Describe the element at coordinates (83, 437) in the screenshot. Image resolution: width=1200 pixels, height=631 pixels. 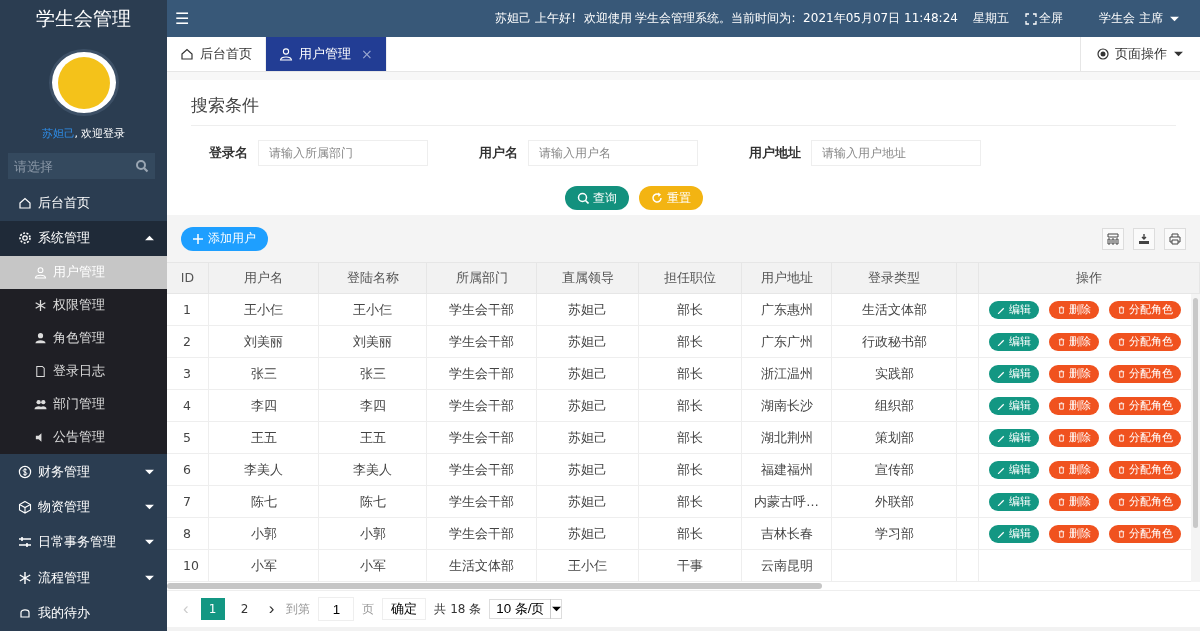
I see `sidebar-submenu-item: 公告管理` at that location.